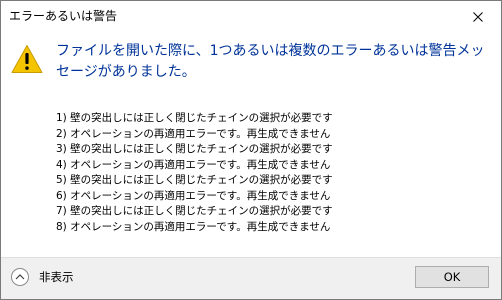 This screenshot has height=300, width=502. I want to click on hide-details-label: 非表示, so click(56, 277).